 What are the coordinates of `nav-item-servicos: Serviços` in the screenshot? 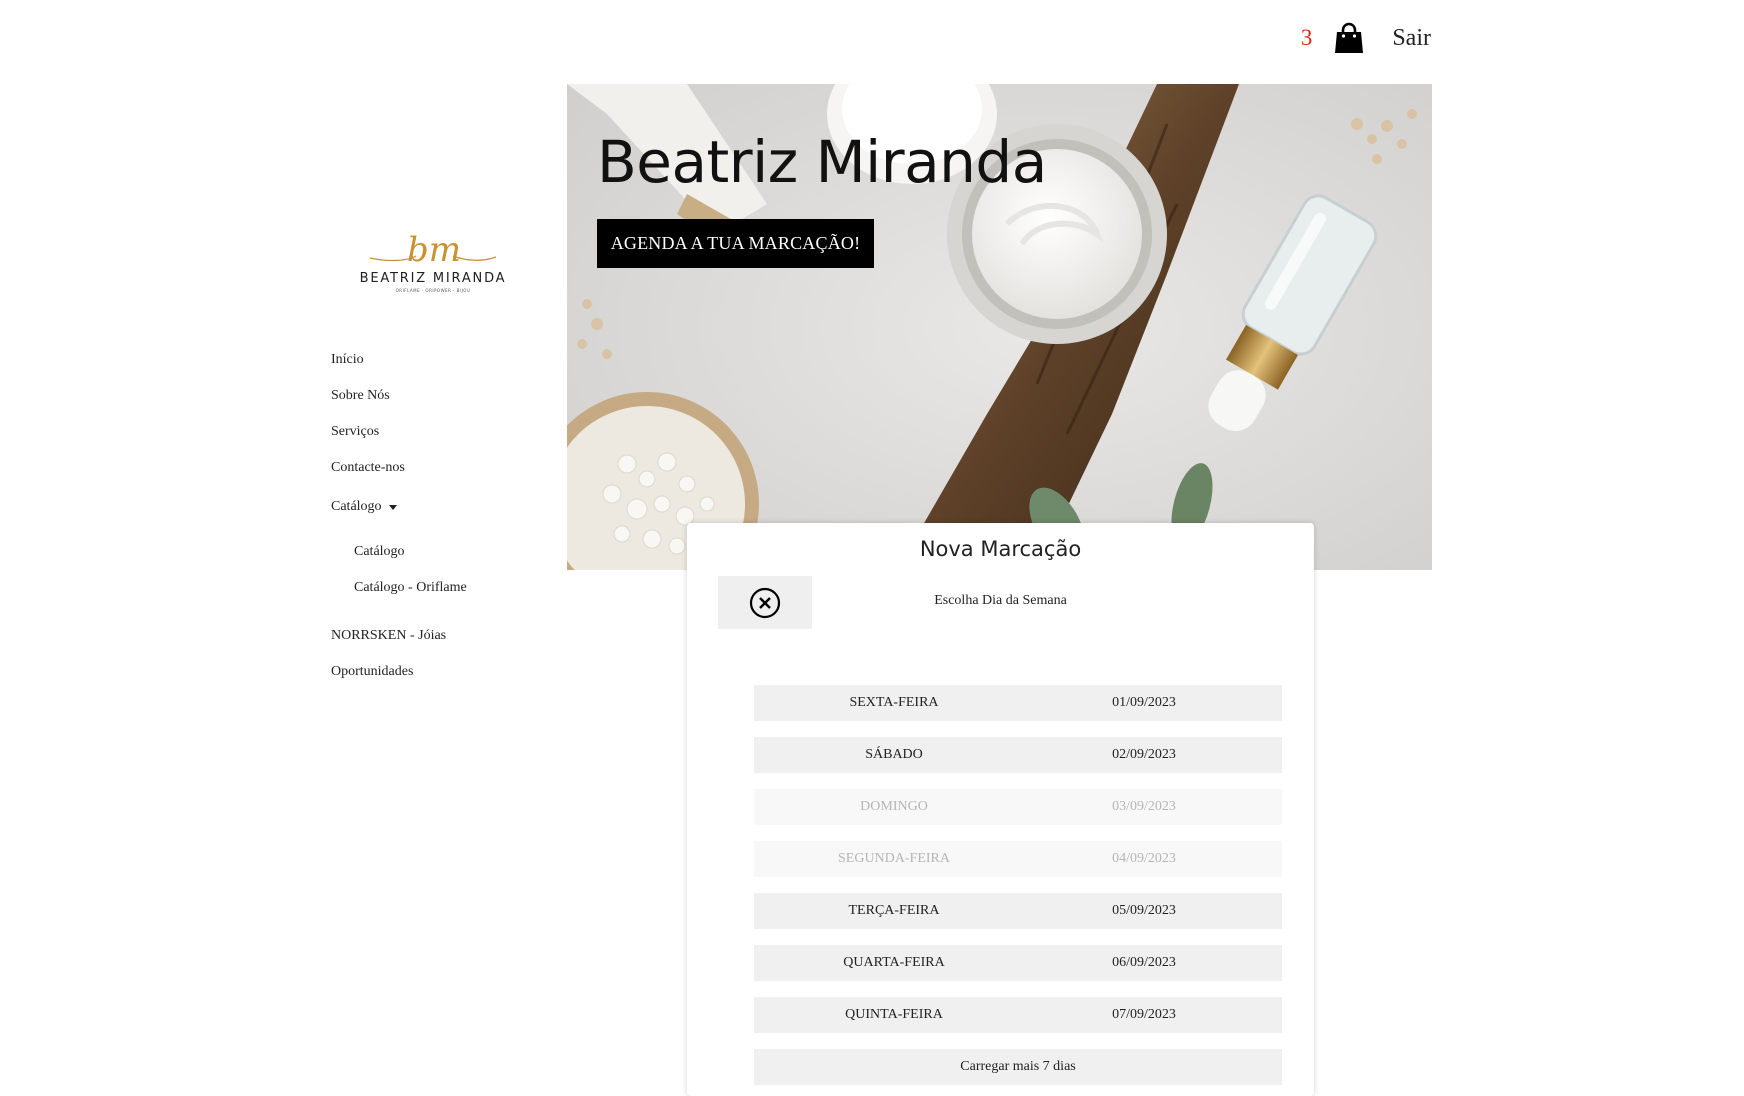 It's located at (399, 435).